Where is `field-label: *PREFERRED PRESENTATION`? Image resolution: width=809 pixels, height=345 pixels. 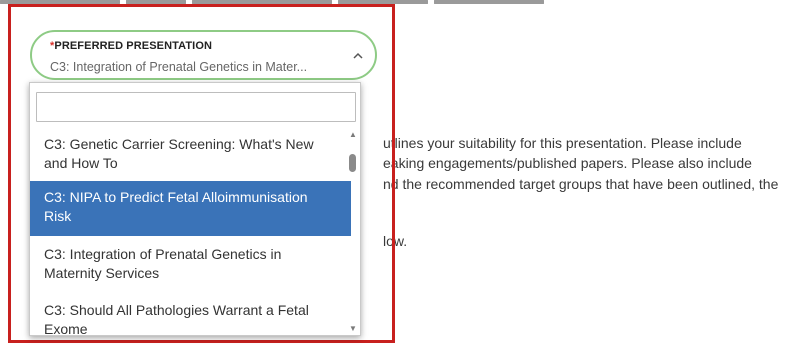
field-label: *PREFERRED PRESENTATION is located at coordinates (131, 46).